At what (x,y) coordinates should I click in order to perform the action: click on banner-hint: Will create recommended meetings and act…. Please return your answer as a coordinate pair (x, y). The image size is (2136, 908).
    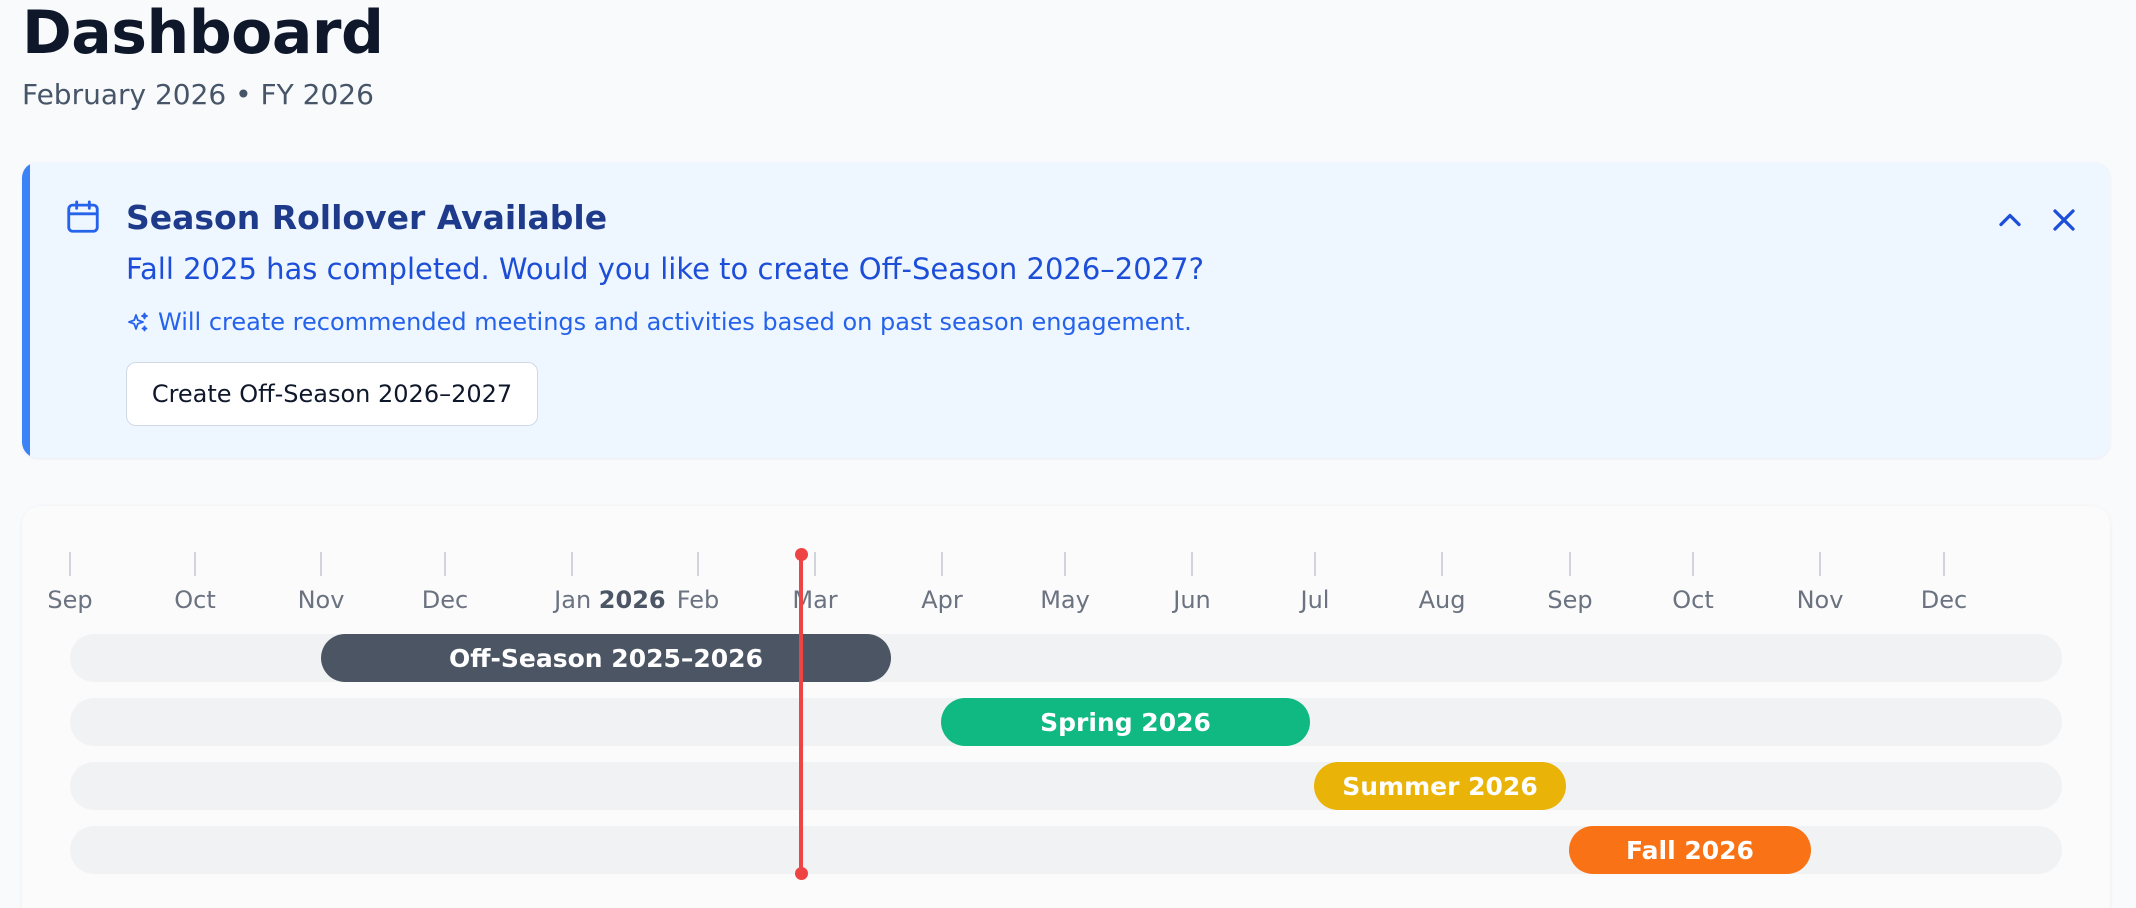
    Looking at the image, I should click on (675, 322).